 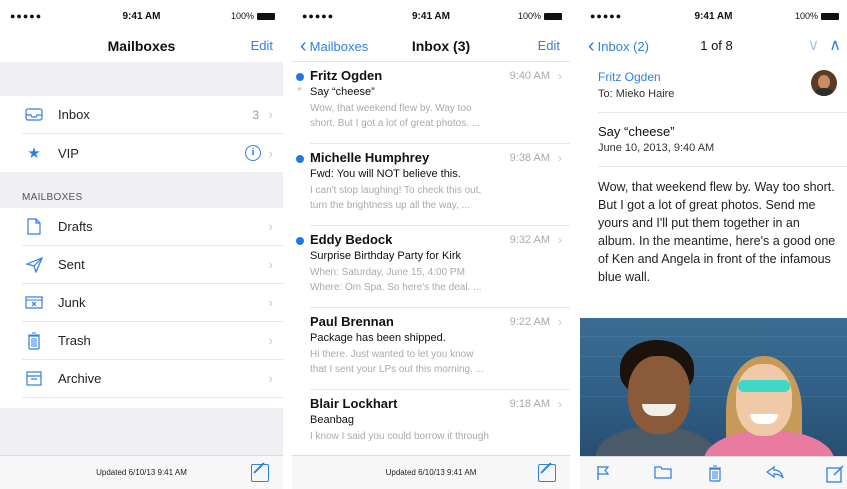 What do you see at coordinates (75, 226) in the screenshot?
I see `mailbox-label: Drafts` at bounding box center [75, 226].